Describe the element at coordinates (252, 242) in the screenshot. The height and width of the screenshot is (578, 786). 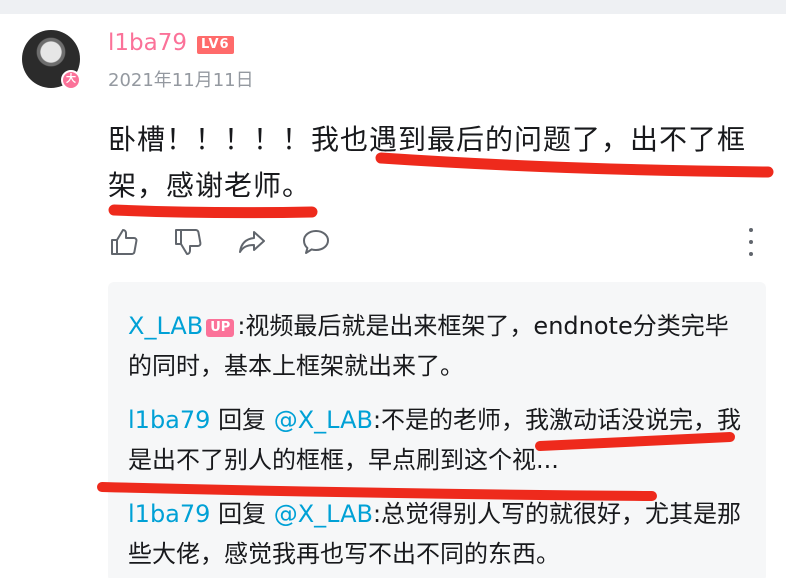
I see `share-icon` at that location.